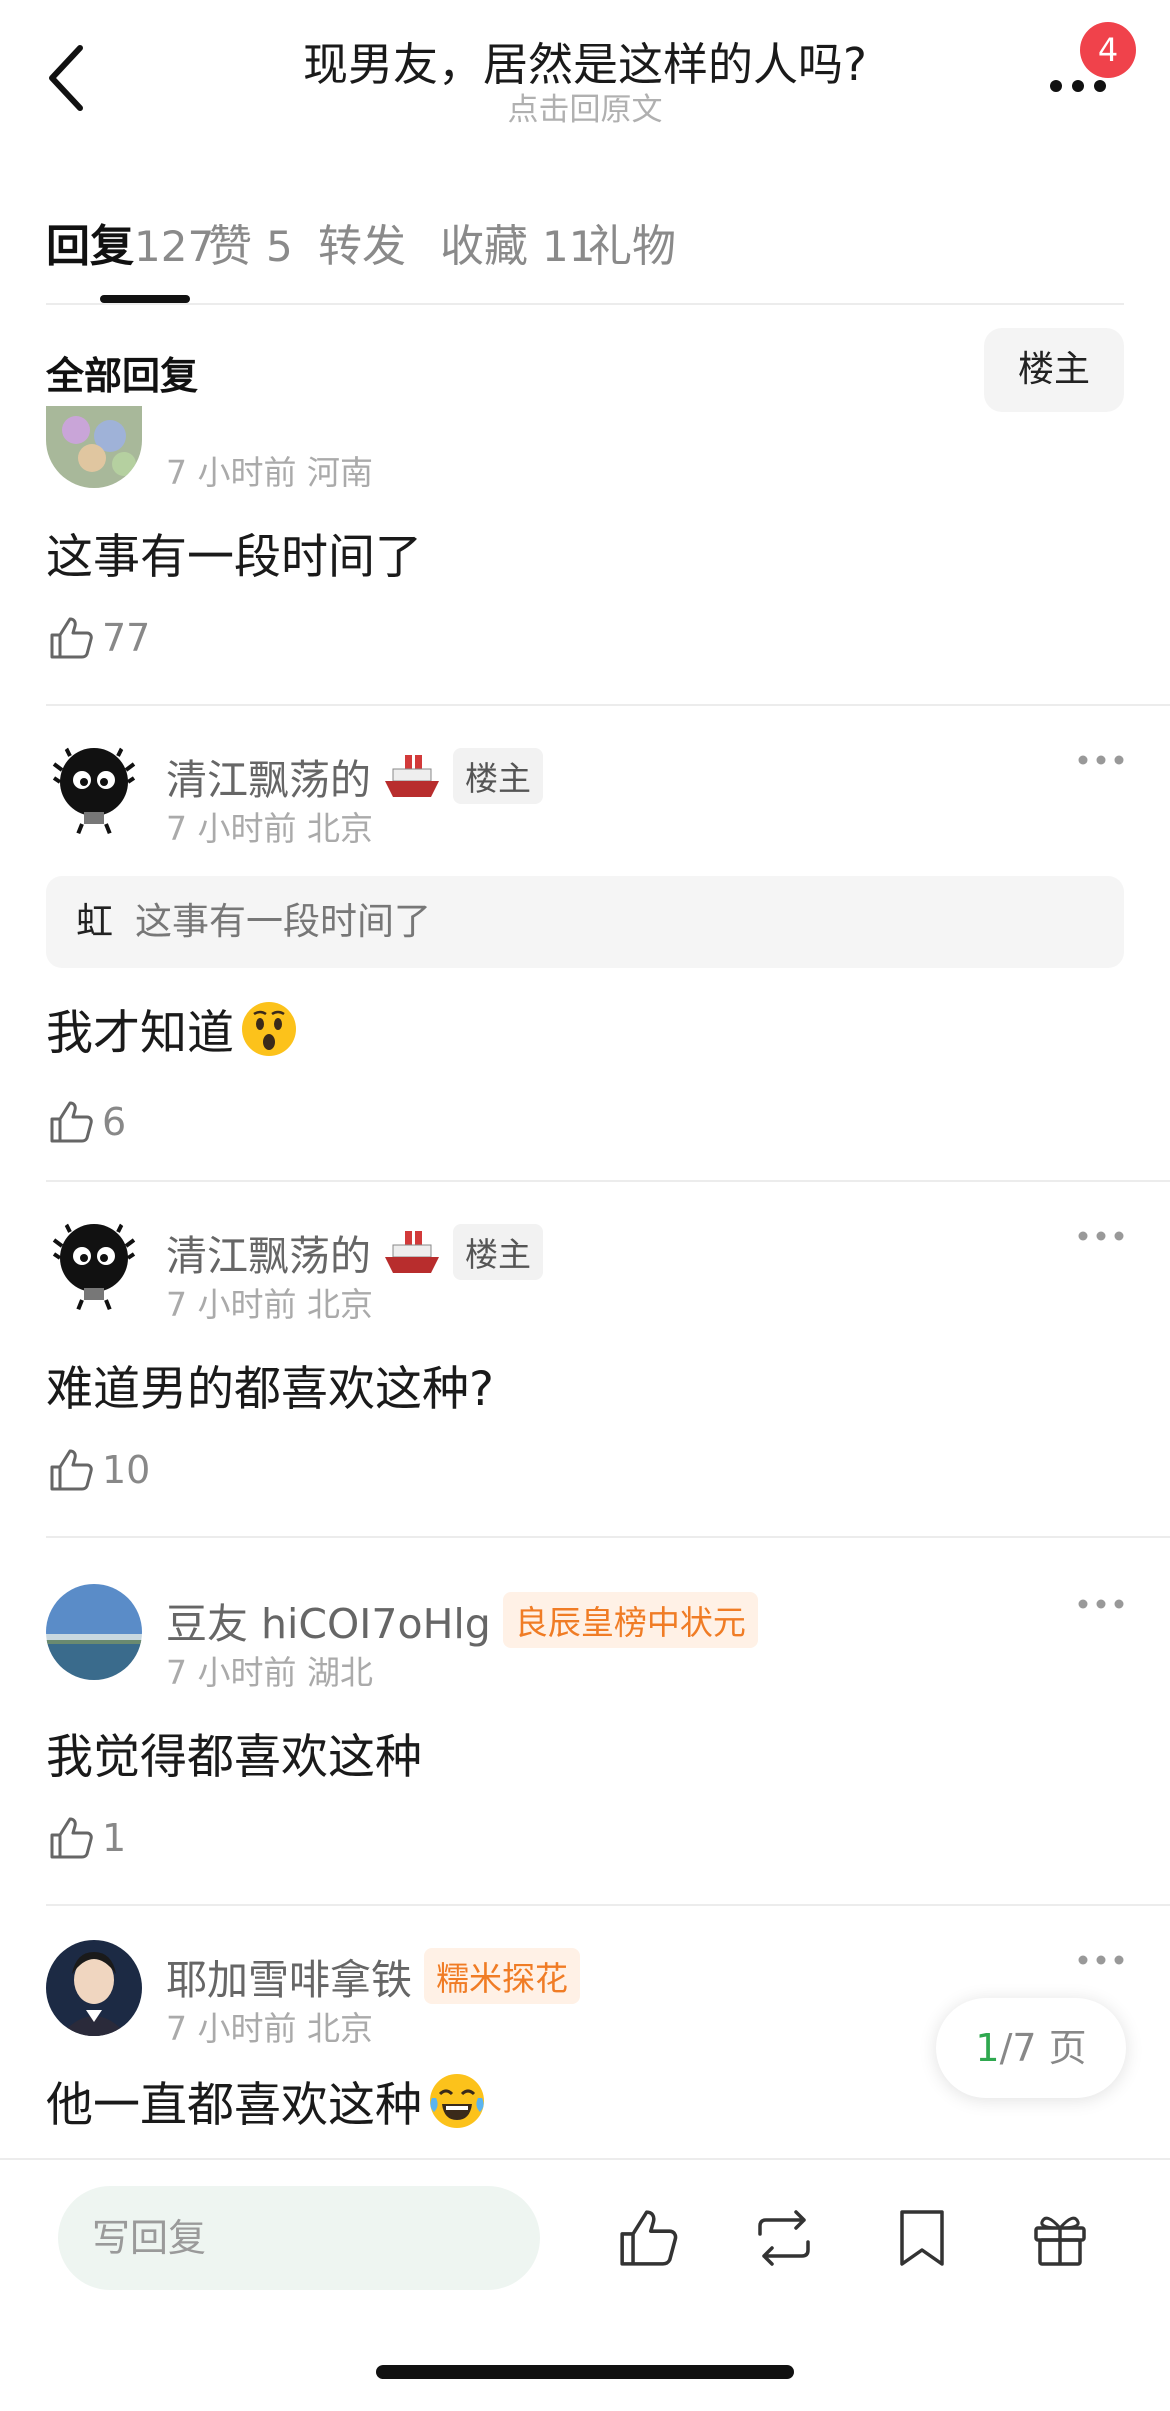  I want to click on active-tab-indicator, so click(145, 299).